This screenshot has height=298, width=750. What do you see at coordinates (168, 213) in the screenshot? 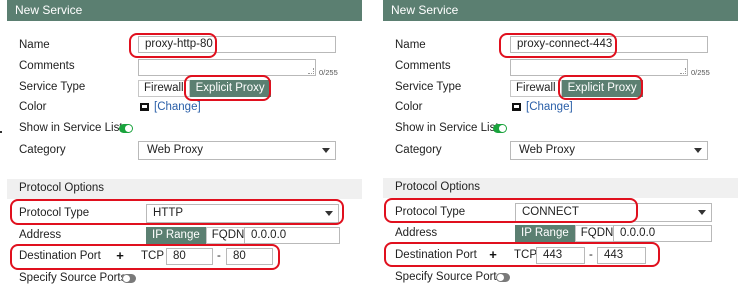
I see `protocol-type-value: HTTP` at bounding box center [168, 213].